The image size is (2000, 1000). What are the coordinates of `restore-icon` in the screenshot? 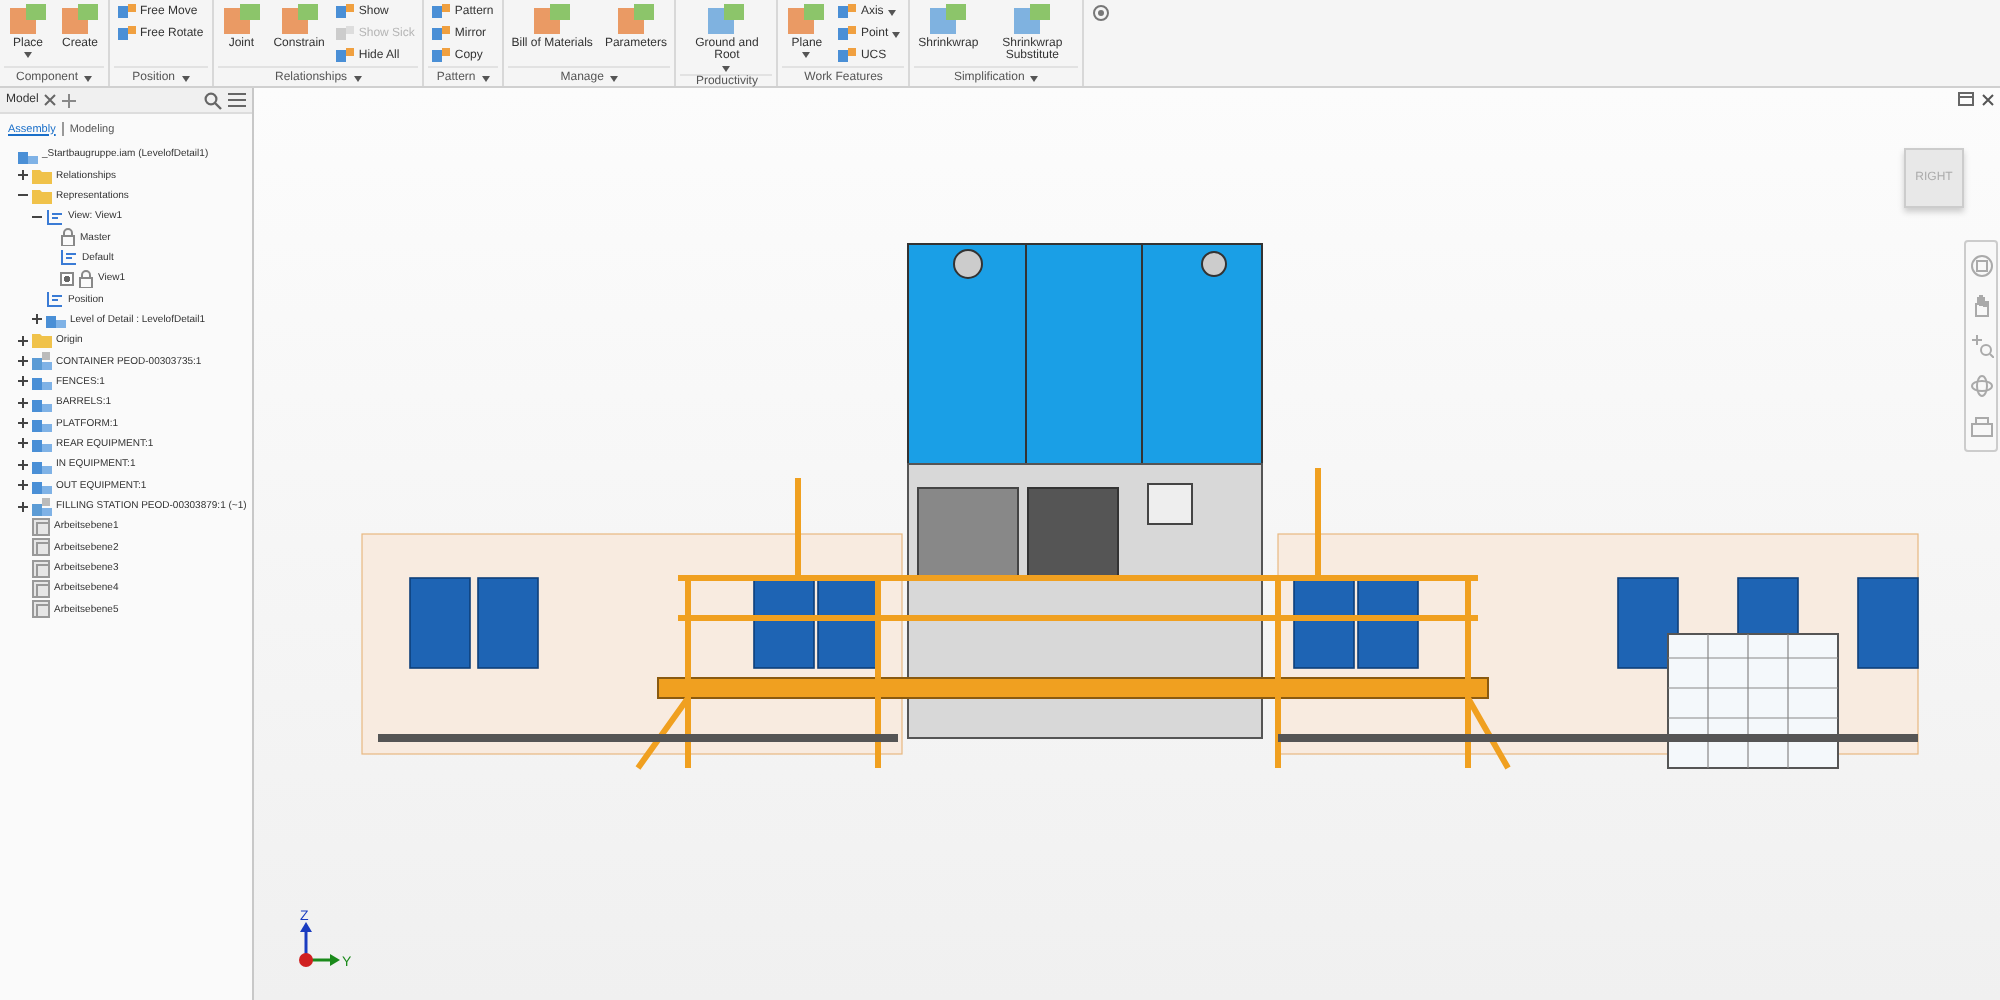 It's located at (1966, 99).